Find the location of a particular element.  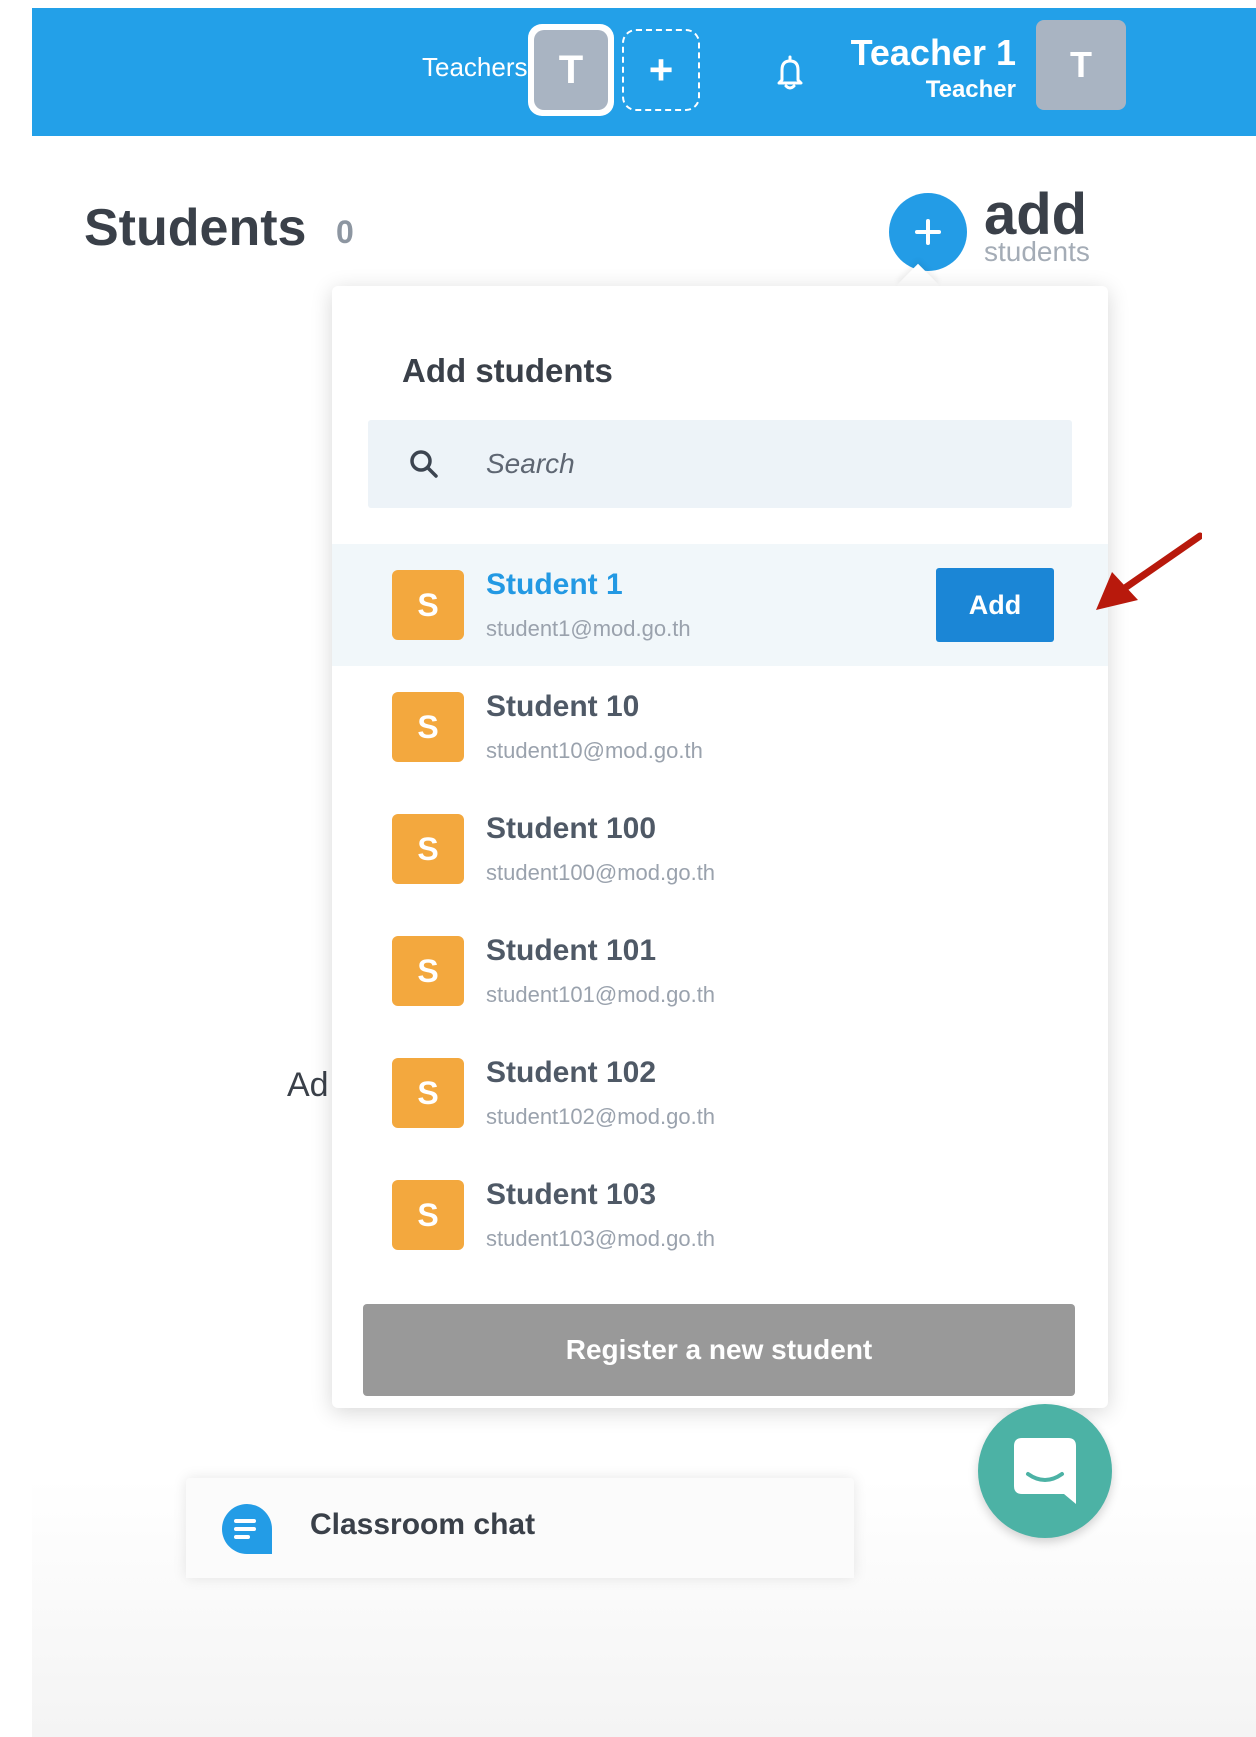

teacher-avatar-letter: T is located at coordinates (571, 70).